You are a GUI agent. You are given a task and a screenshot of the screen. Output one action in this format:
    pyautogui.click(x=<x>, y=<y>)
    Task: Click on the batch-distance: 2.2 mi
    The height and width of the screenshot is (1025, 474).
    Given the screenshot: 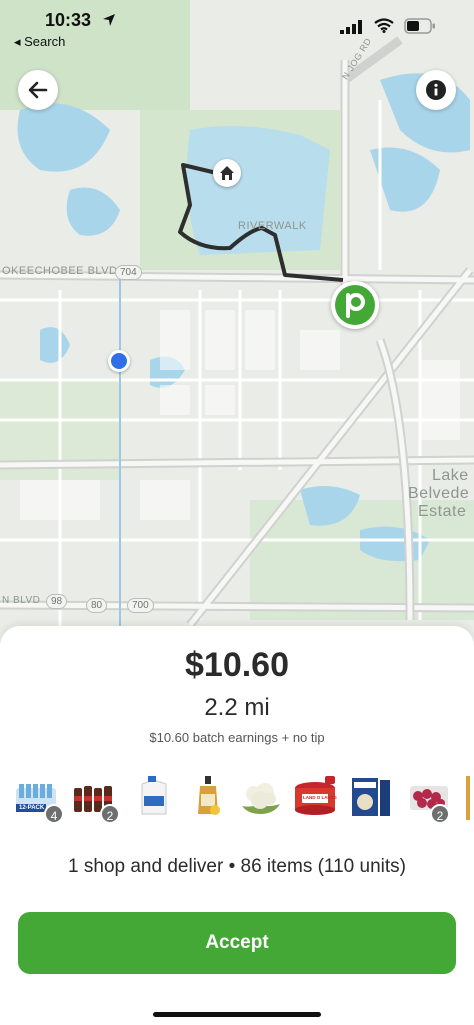 What is the action you would take?
    pyautogui.click(x=237, y=707)
    